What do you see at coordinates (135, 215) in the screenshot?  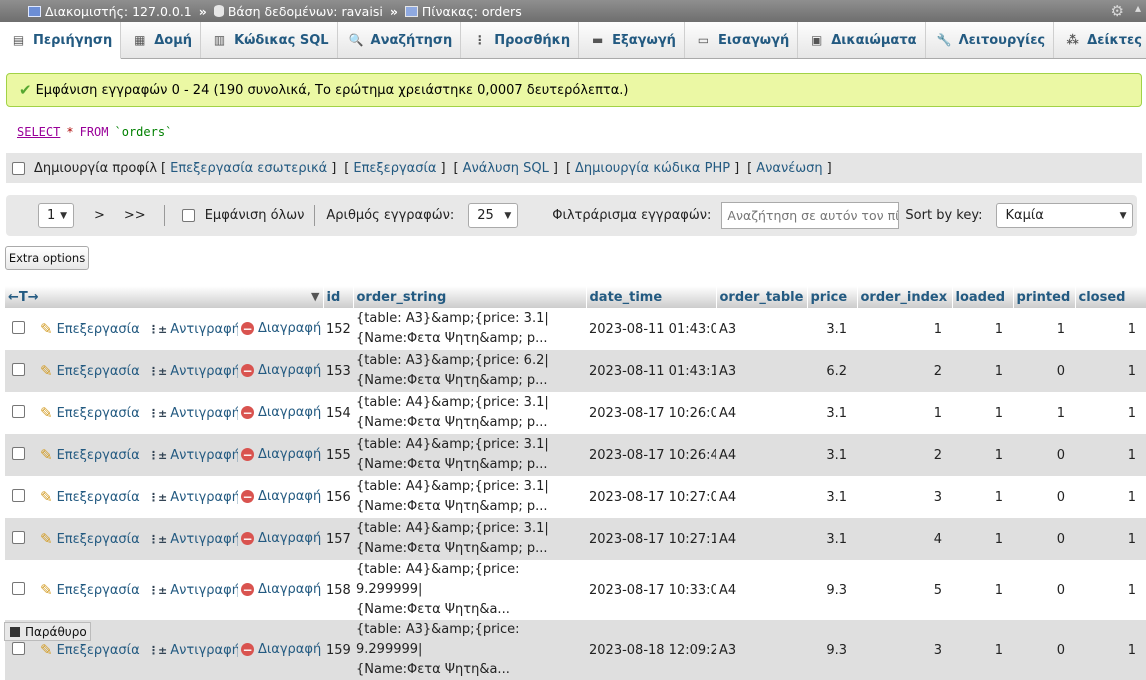 I see `last-page-button: >>` at bounding box center [135, 215].